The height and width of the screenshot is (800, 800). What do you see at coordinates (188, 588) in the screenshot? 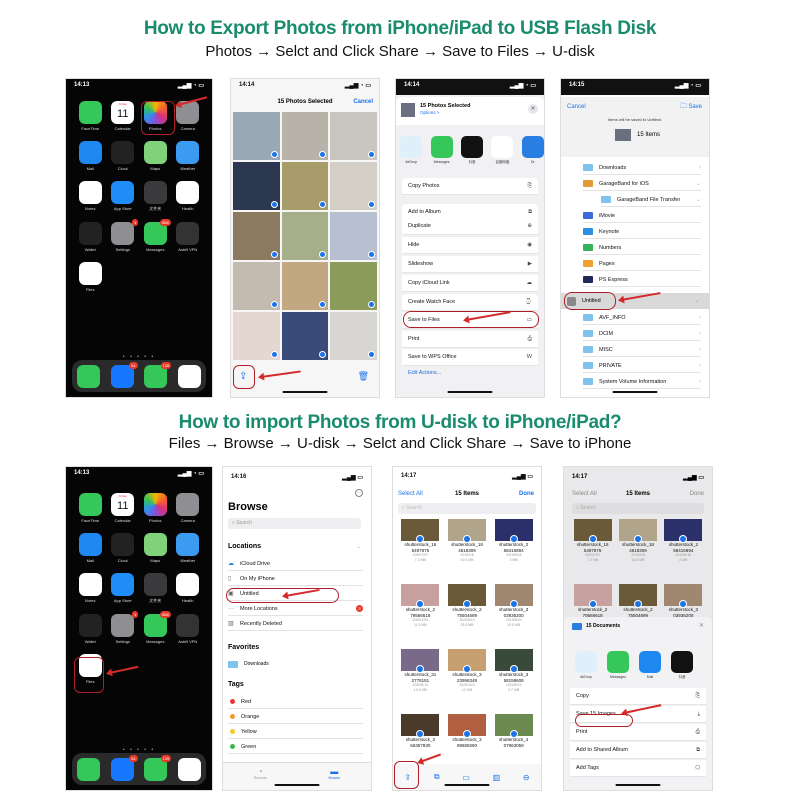
I see `app-health: Health` at bounding box center [188, 588].